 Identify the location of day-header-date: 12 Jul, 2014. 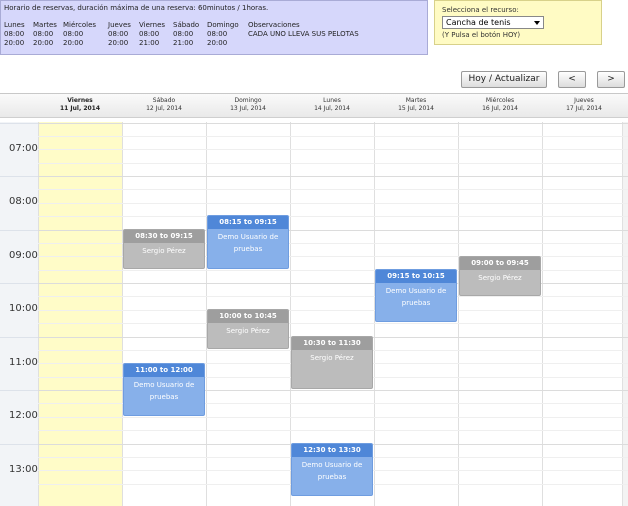
(164, 108).